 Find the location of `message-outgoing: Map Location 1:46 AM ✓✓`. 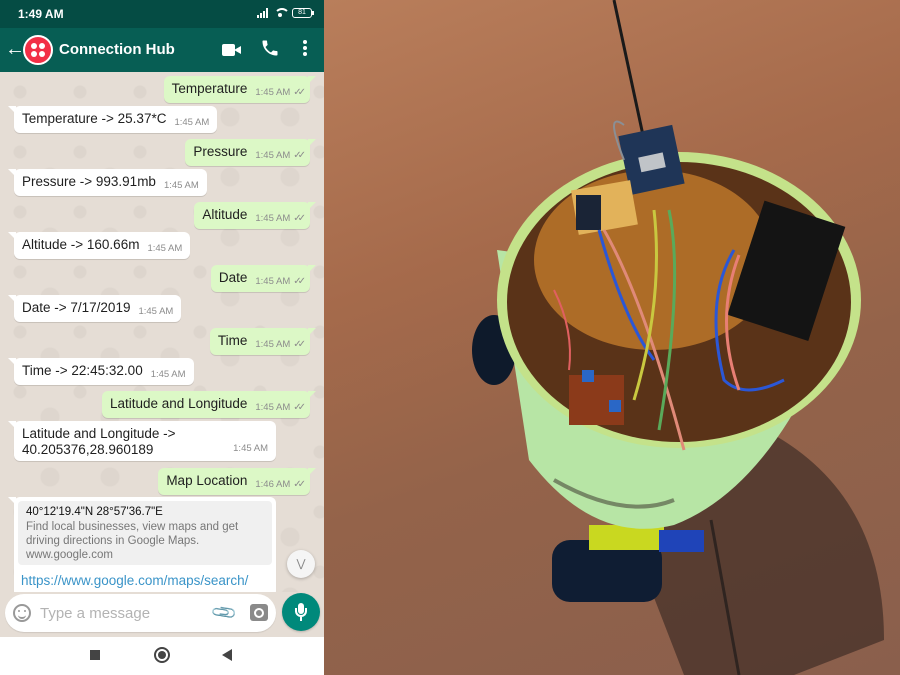

message-outgoing: Map Location 1:46 AM ✓✓ is located at coordinates (237, 481).